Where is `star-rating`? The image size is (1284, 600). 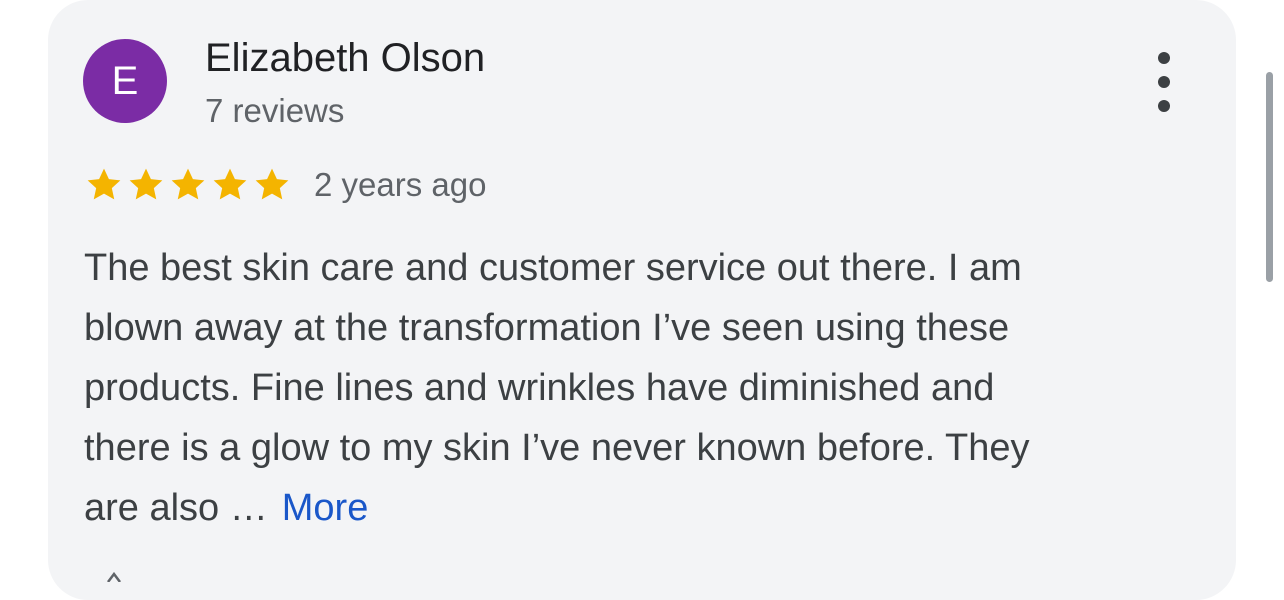
star-rating is located at coordinates (189, 185).